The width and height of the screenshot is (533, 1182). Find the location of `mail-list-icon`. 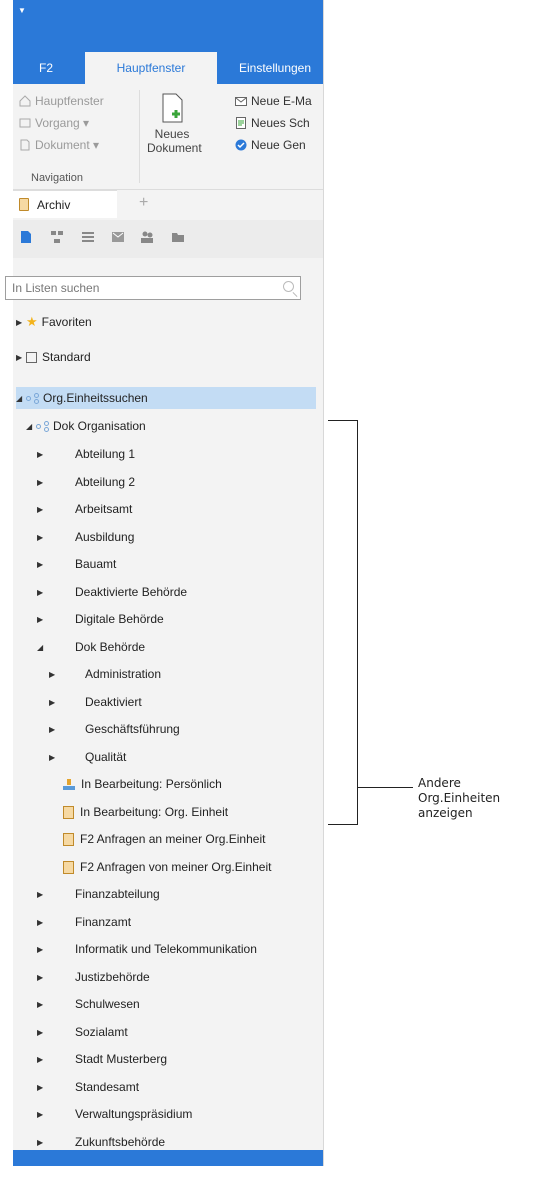

mail-list-icon is located at coordinates (118, 237).